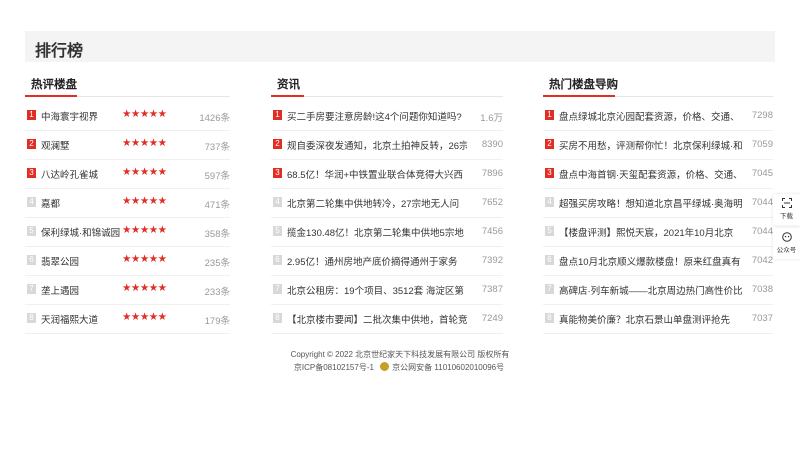  I want to click on item-name: 中海寰宇视界, so click(69, 116).